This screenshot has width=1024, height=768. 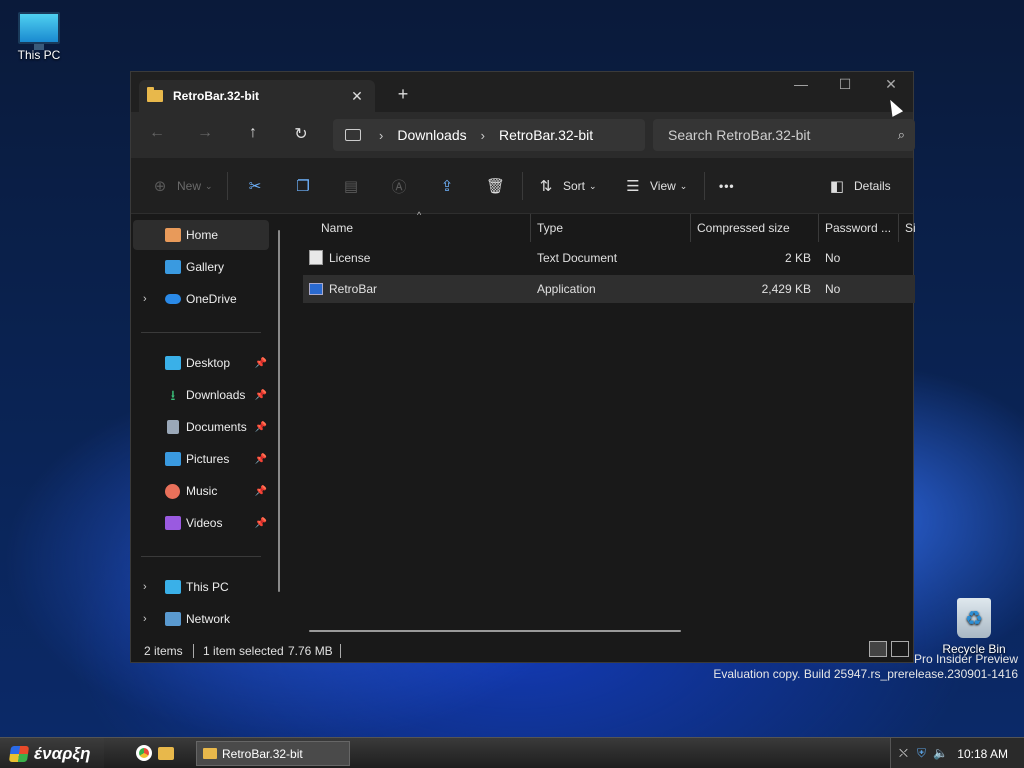 I want to click on paste-button: ▤, so click(x=351, y=186).